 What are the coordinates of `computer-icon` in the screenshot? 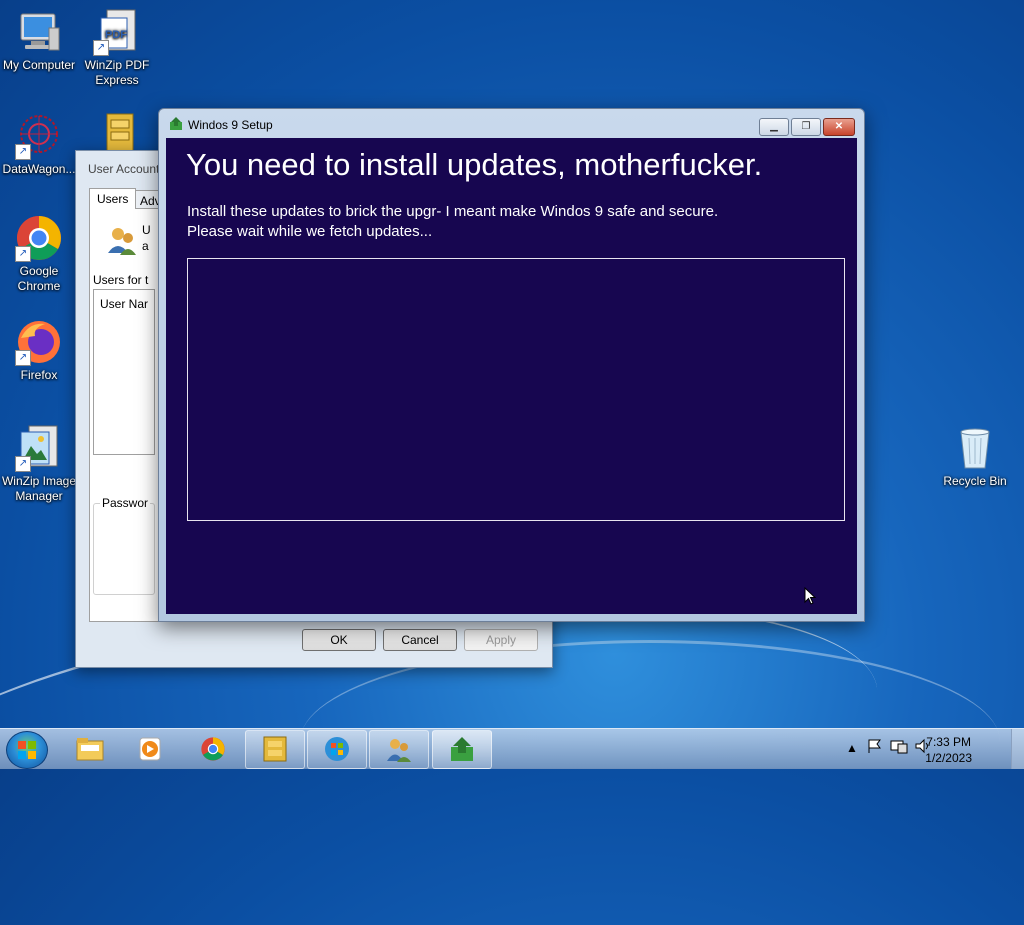 It's located at (39, 32).